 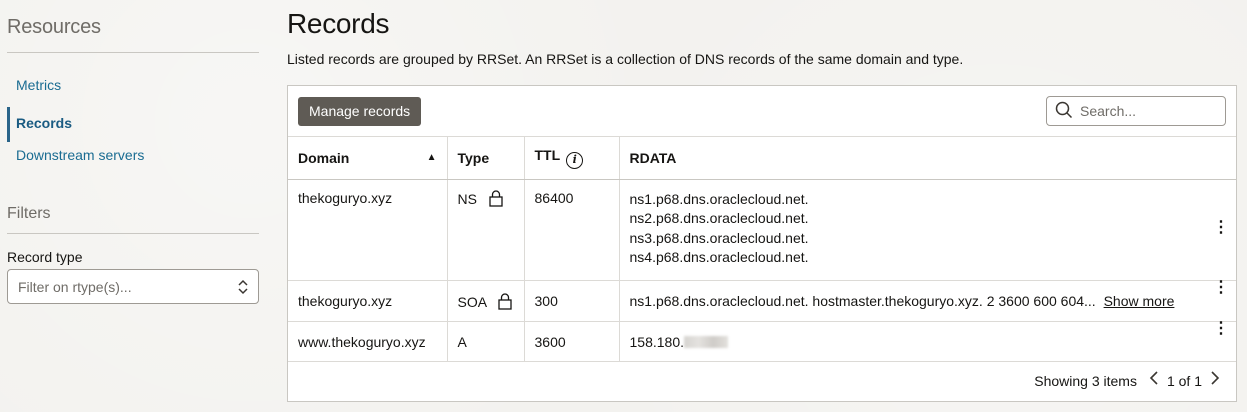 I want to click on table-footer: Showing 3 items 1 of 1, so click(x=762, y=380).